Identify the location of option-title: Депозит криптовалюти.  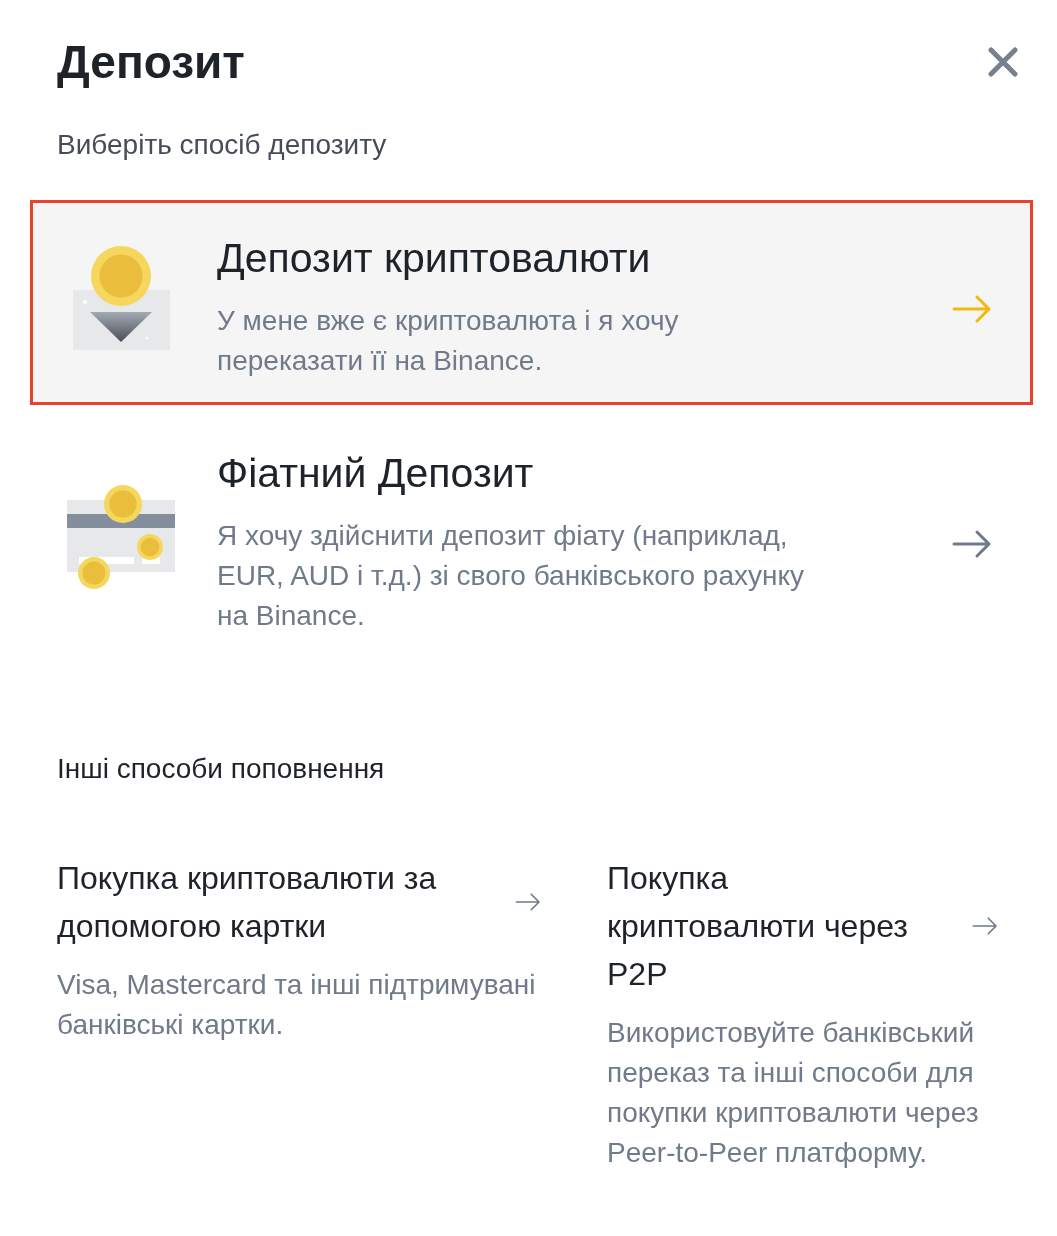
(434, 258).